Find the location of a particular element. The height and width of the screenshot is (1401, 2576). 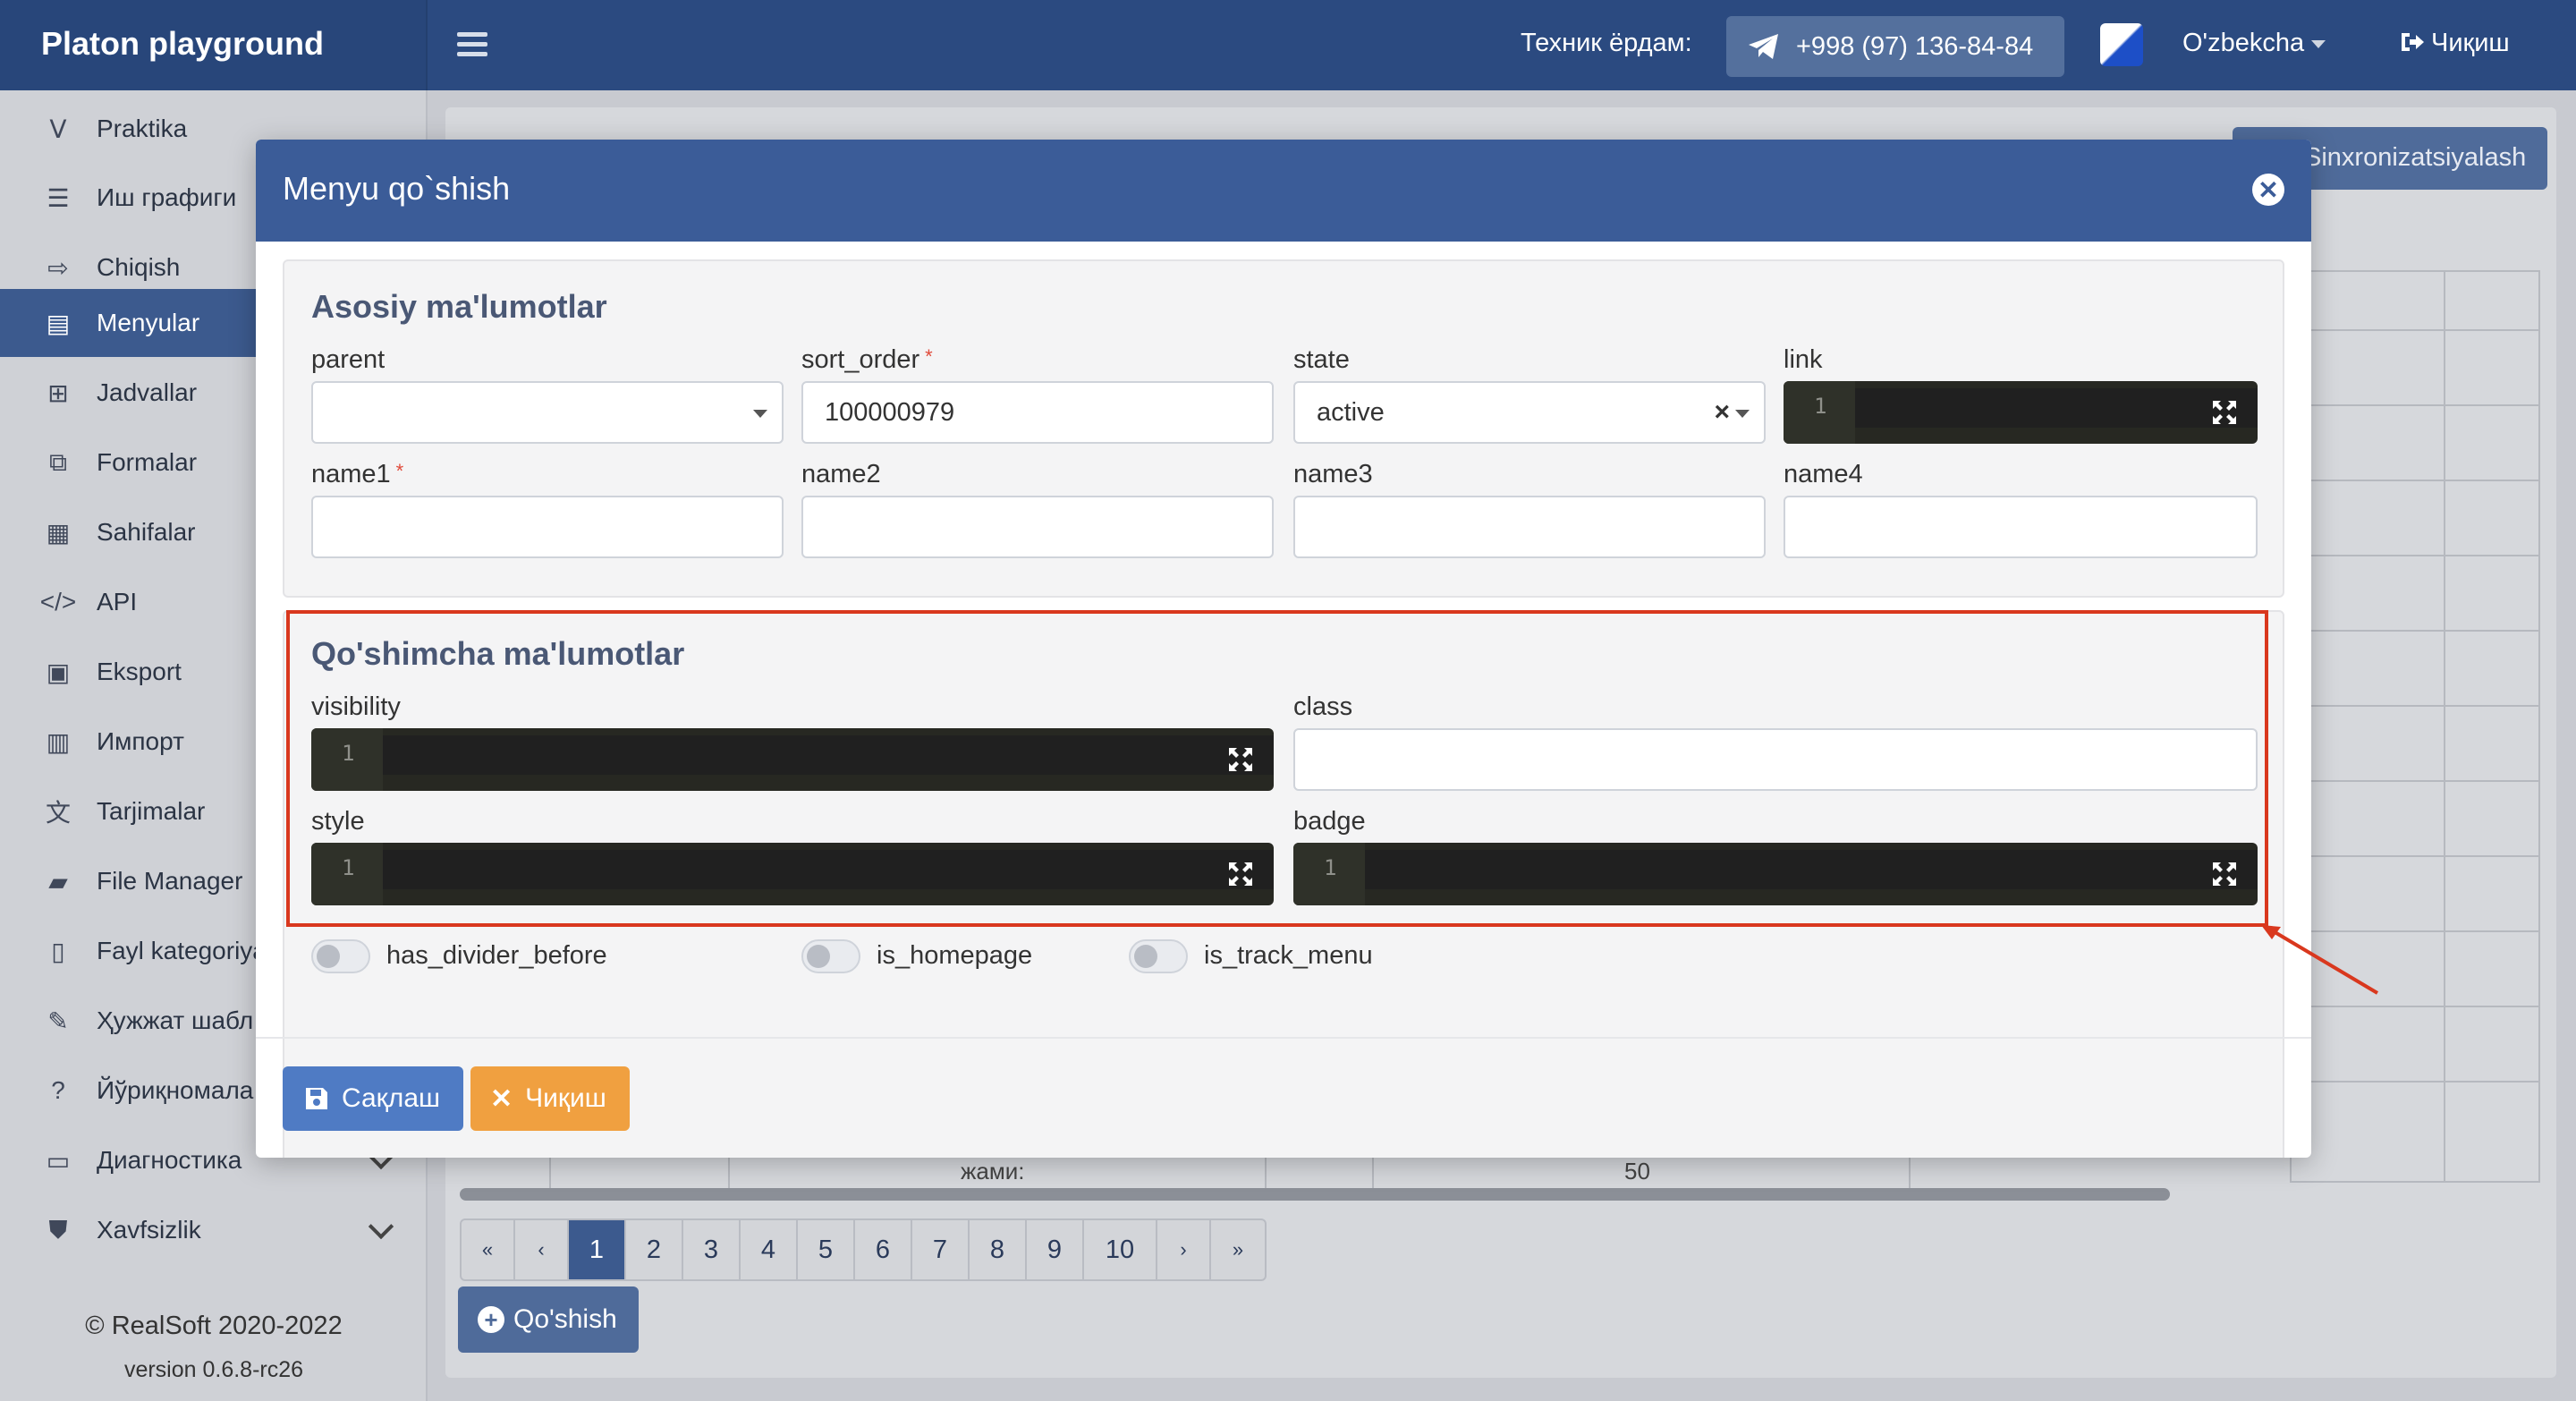

sidebar-item-label: Диагностика is located at coordinates (169, 1160).